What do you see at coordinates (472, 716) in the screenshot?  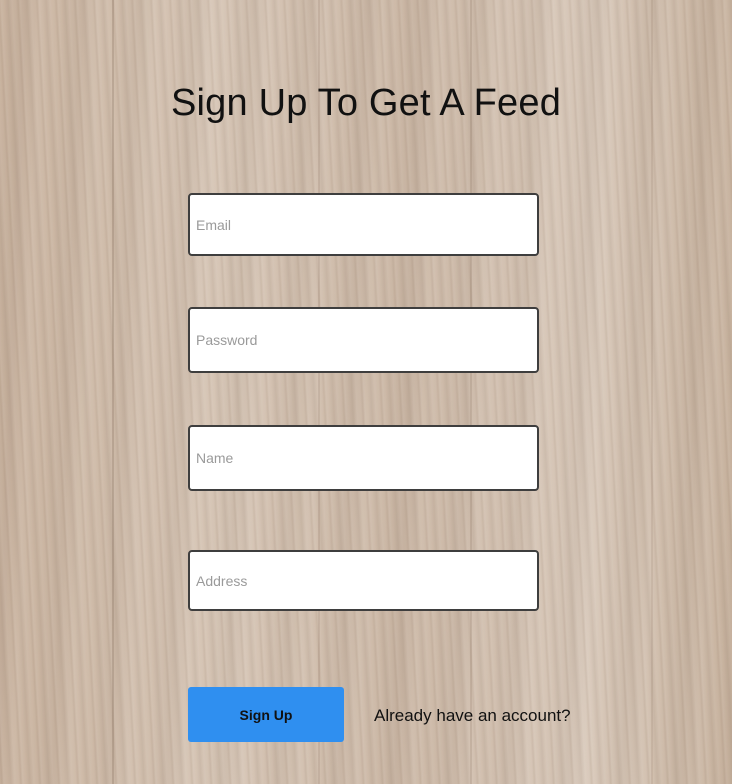 I see `login-link: Already have an account?` at bounding box center [472, 716].